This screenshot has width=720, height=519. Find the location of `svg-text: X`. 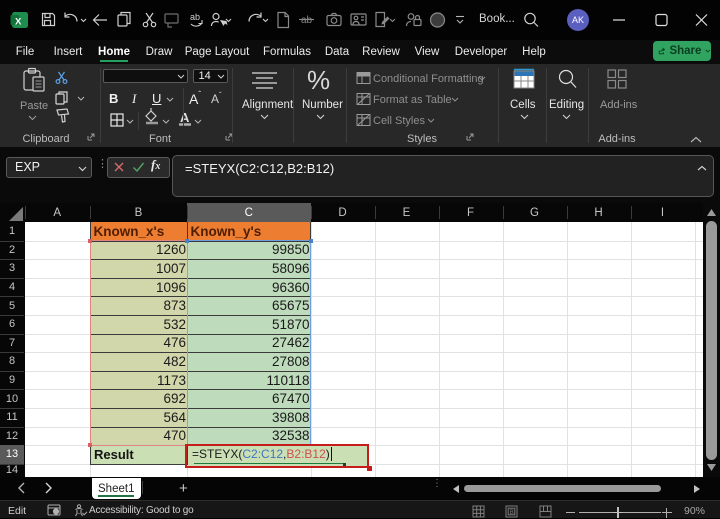

svg-text: X is located at coordinates (18, 22).